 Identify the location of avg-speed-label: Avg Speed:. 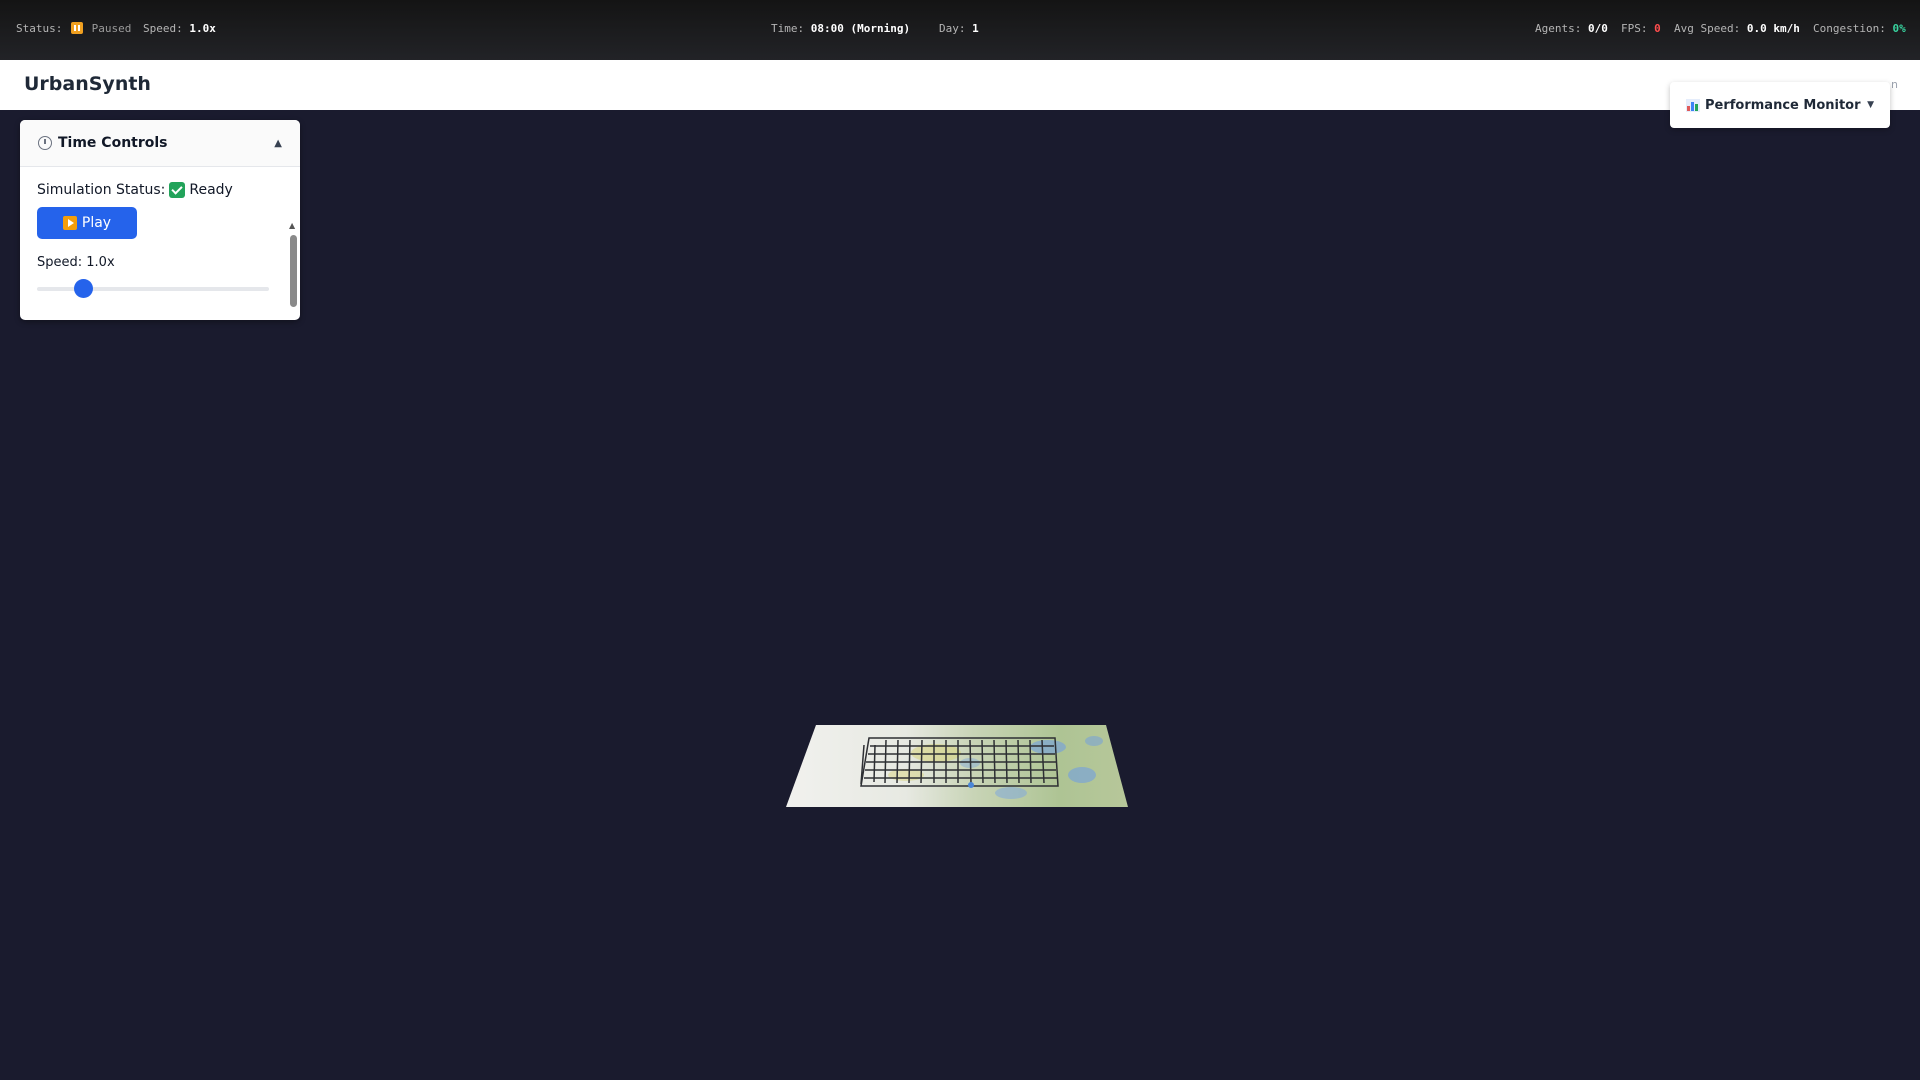
(1707, 28).